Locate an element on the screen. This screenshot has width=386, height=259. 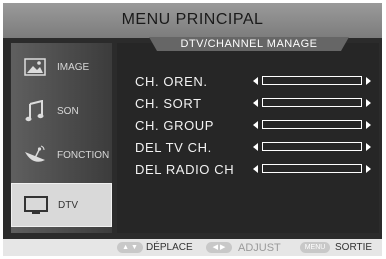
option-label: CH. OREN. is located at coordinates (171, 81).